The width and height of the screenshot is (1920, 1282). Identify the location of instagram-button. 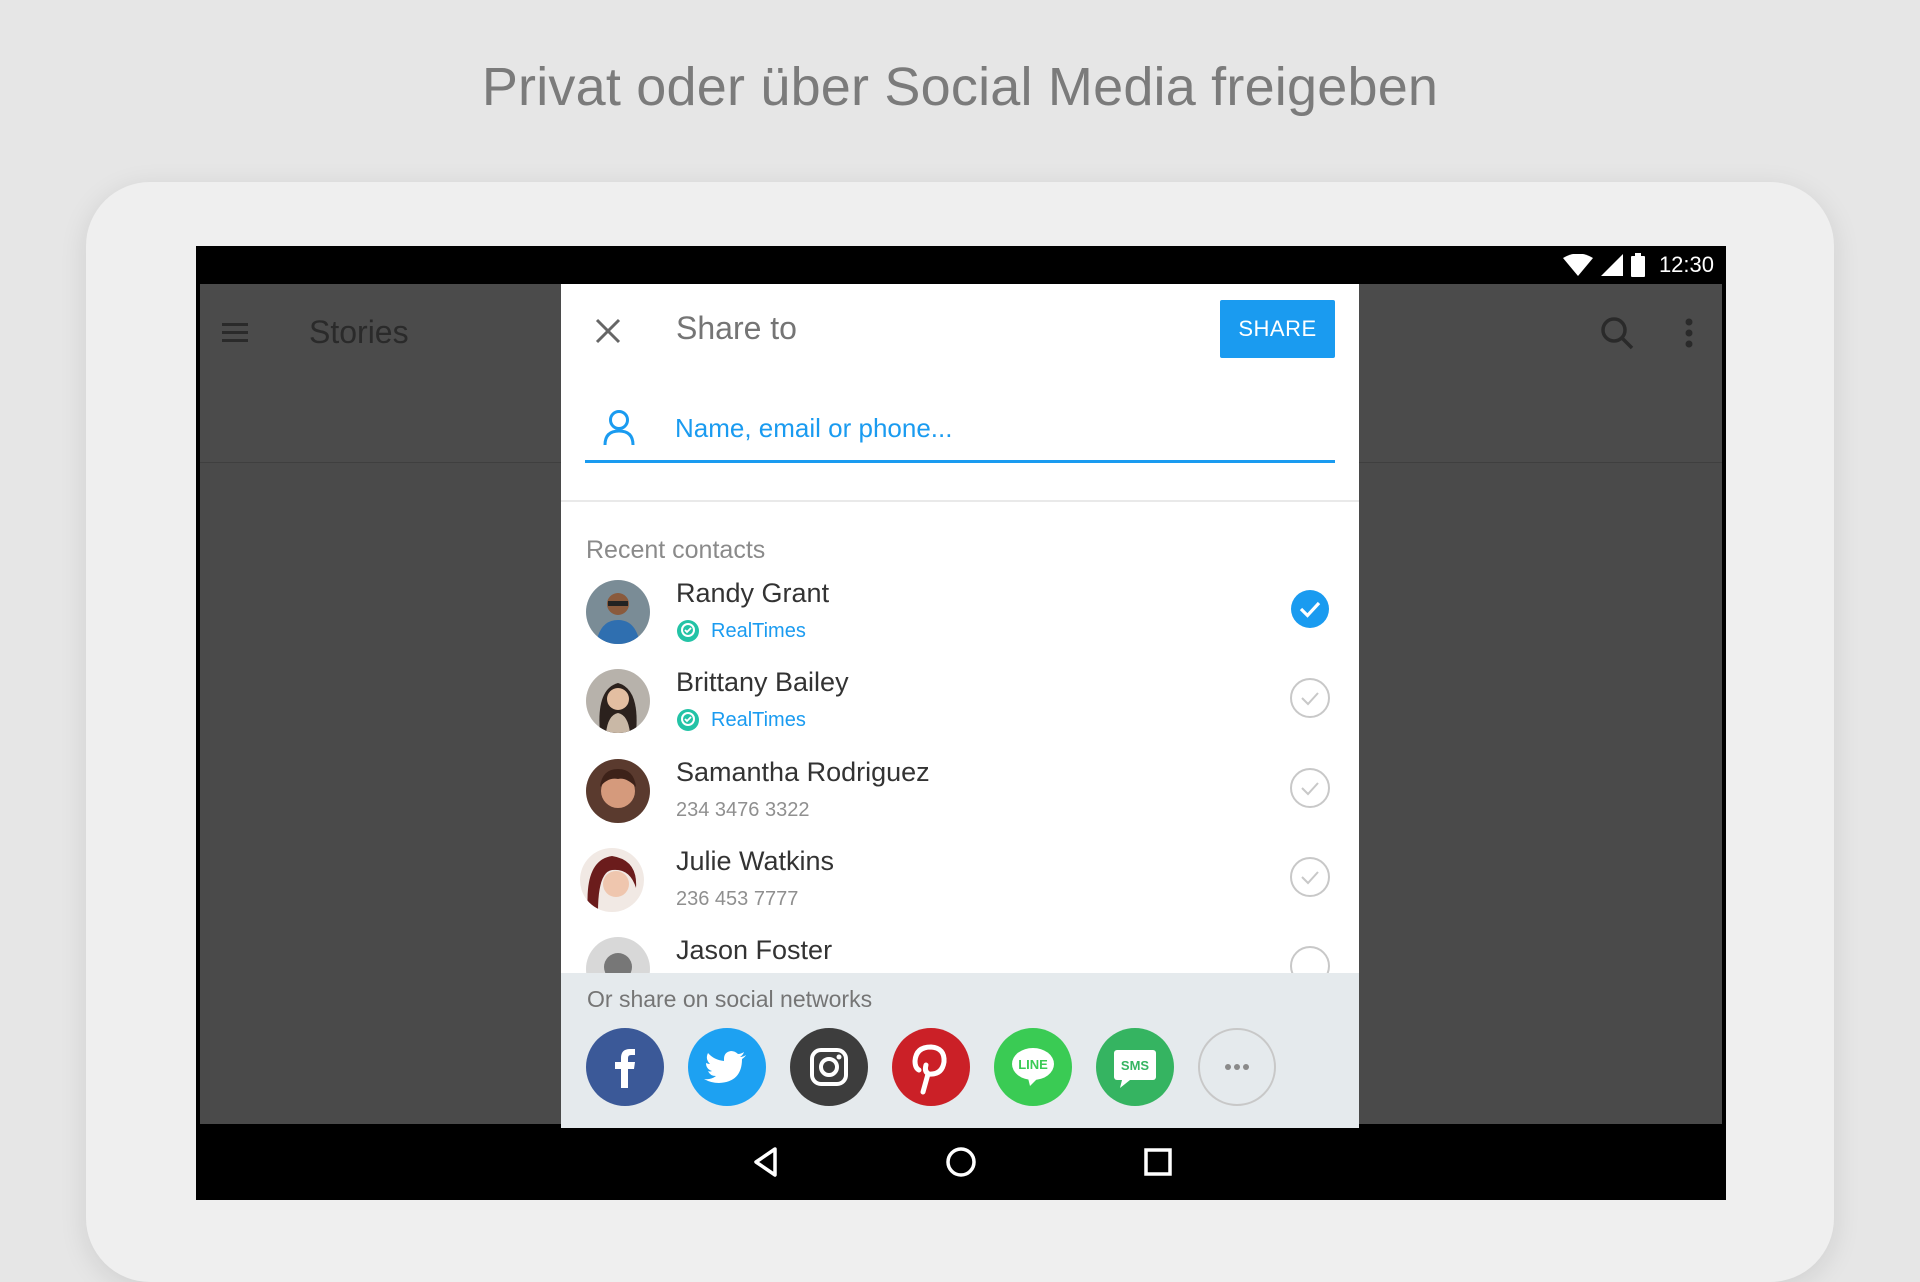
(829, 1067).